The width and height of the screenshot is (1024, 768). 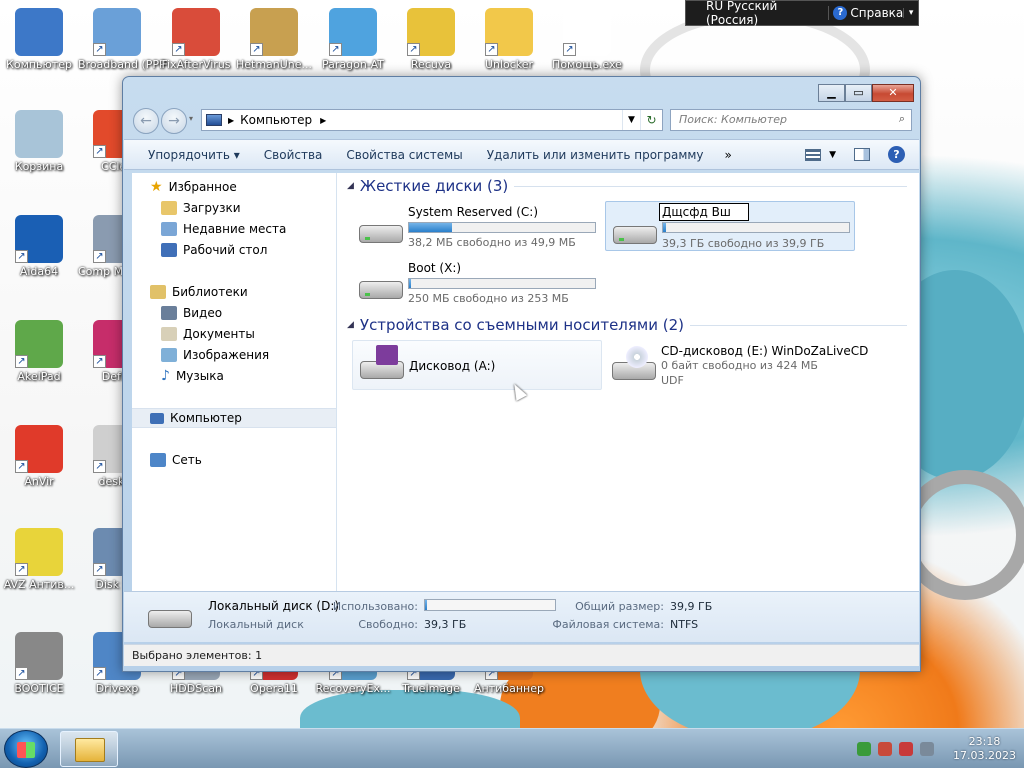 What do you see at coordinates (672, 380) in the screenshot?
I see `drive-filesystem: UDF` at bounding box center [672, 380].